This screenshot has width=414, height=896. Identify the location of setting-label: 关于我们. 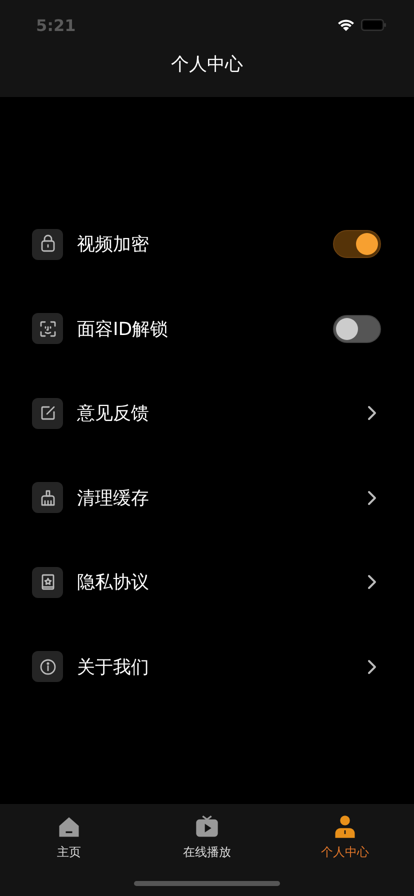
(113, 667).